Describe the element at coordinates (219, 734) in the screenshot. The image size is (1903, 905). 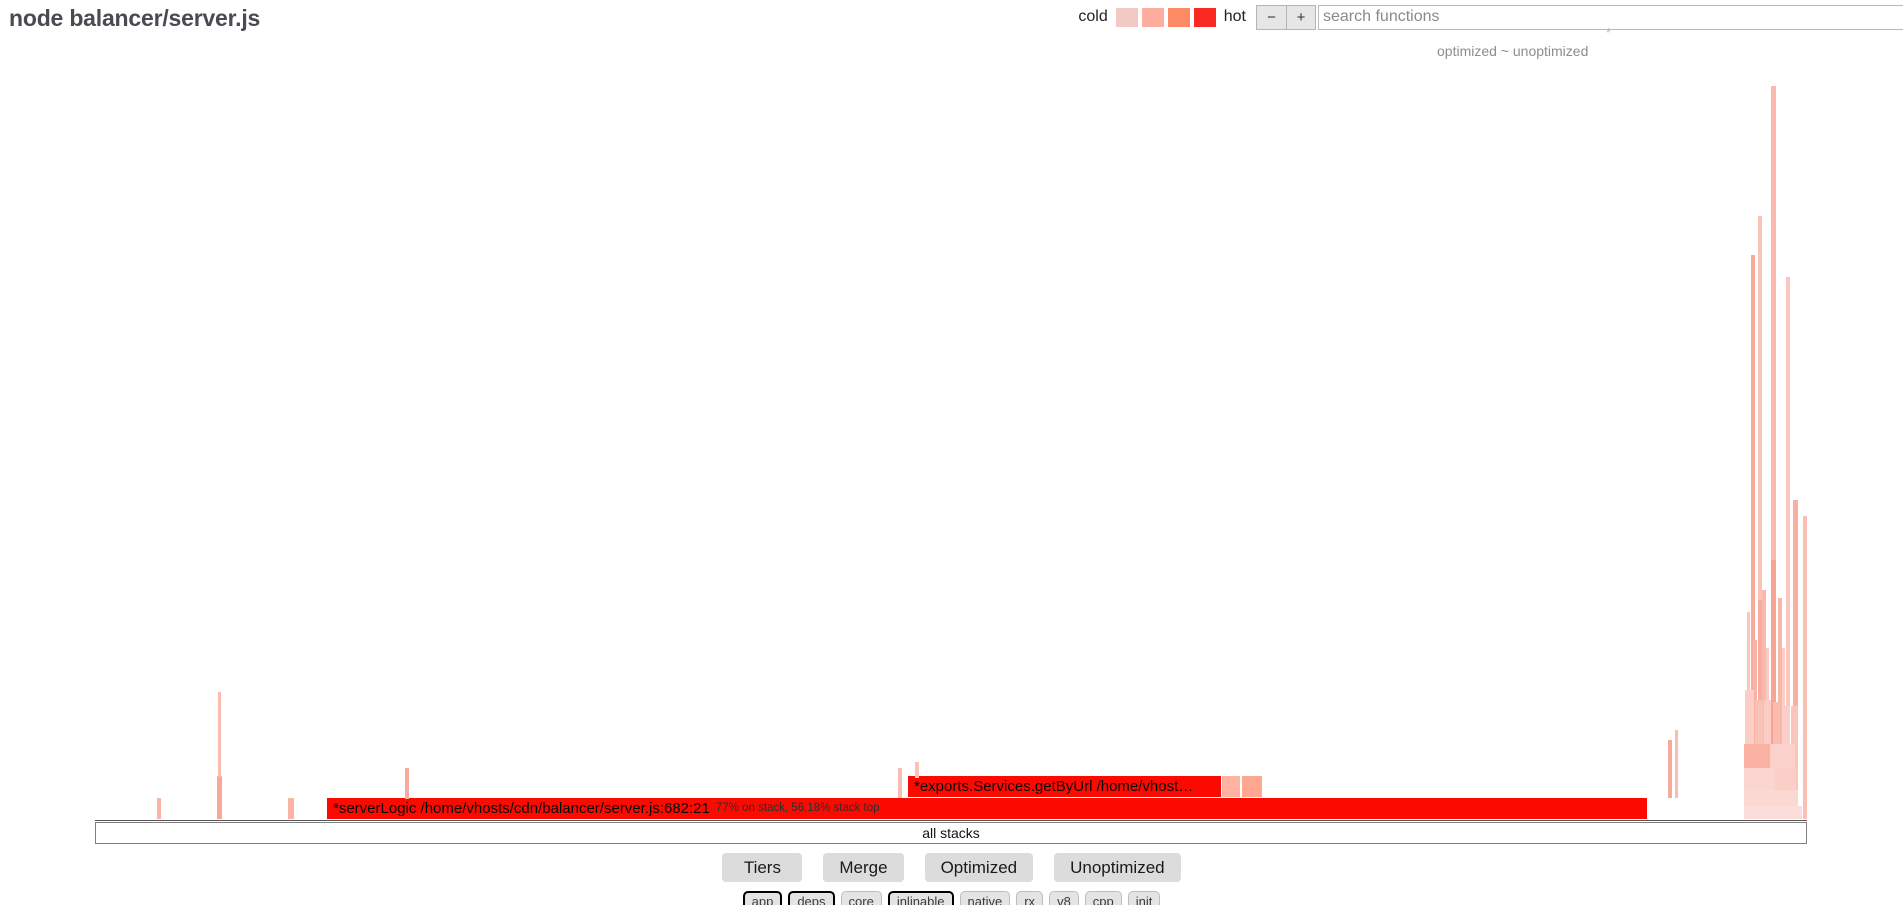
I see `left-spike-2-tail` at that location.